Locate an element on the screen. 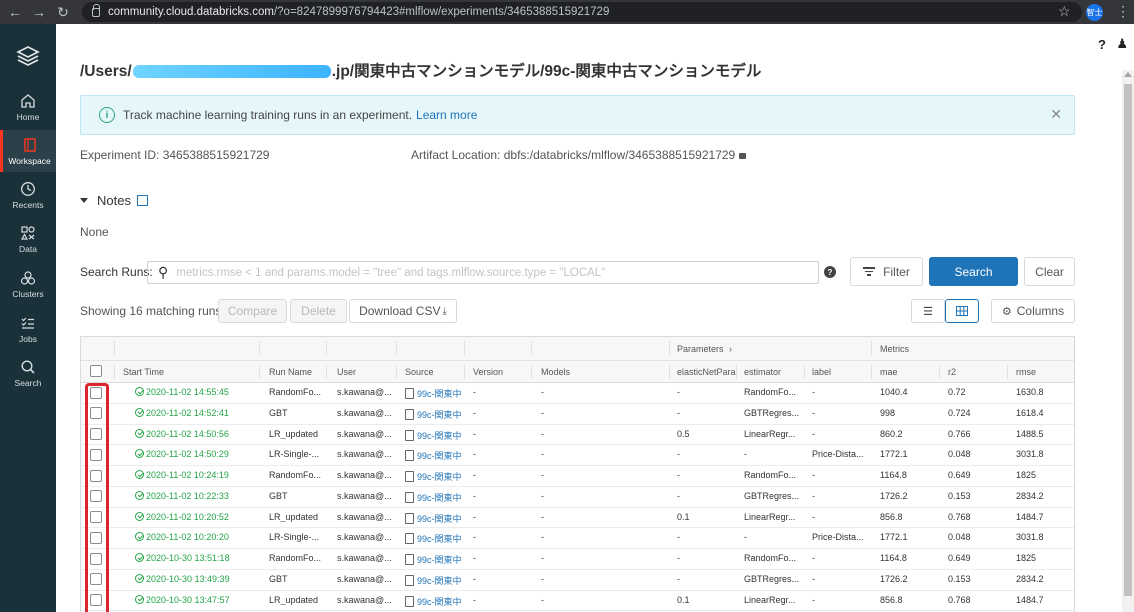  user-menu-icon: ♟ is located at coordinates (1122, 44).